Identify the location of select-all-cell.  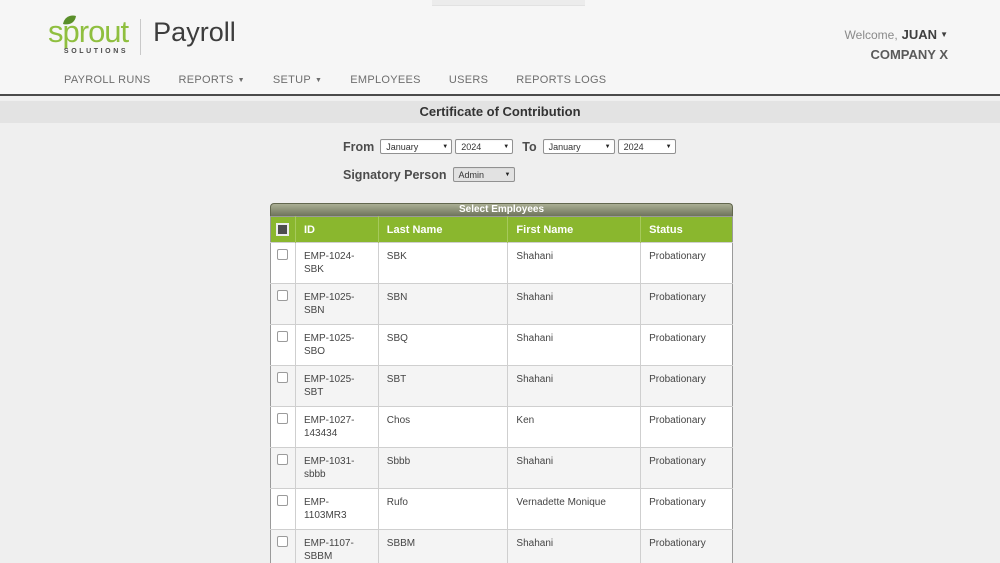
(283, 229).